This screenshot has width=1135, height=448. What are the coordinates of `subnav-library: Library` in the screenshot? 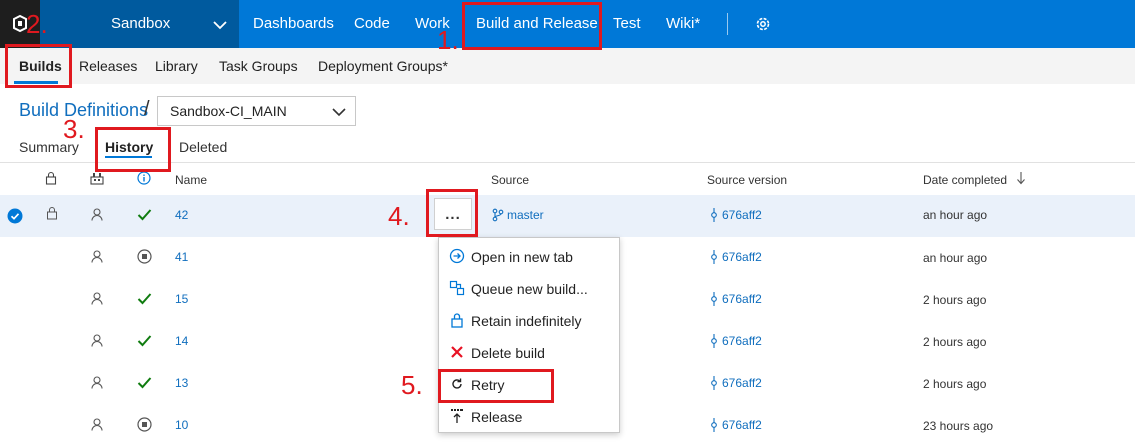 It's located at (176, 66).